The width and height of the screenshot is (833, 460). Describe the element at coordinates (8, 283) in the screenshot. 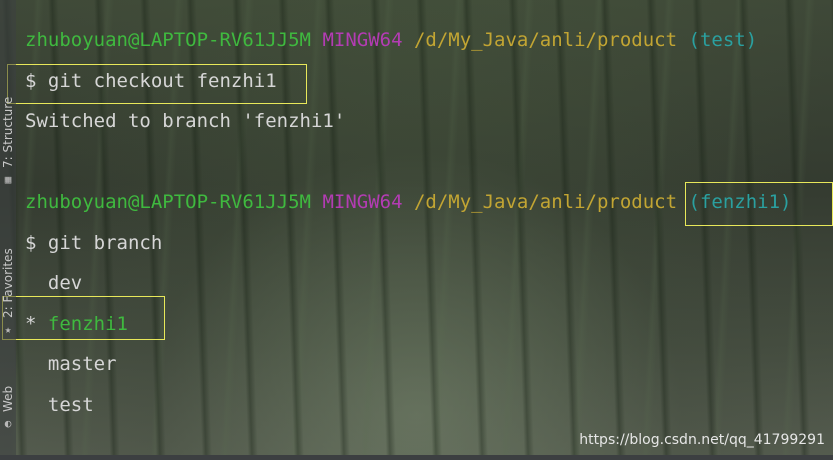

I see `favorites-tab-label: 2: Favorites` at that location.